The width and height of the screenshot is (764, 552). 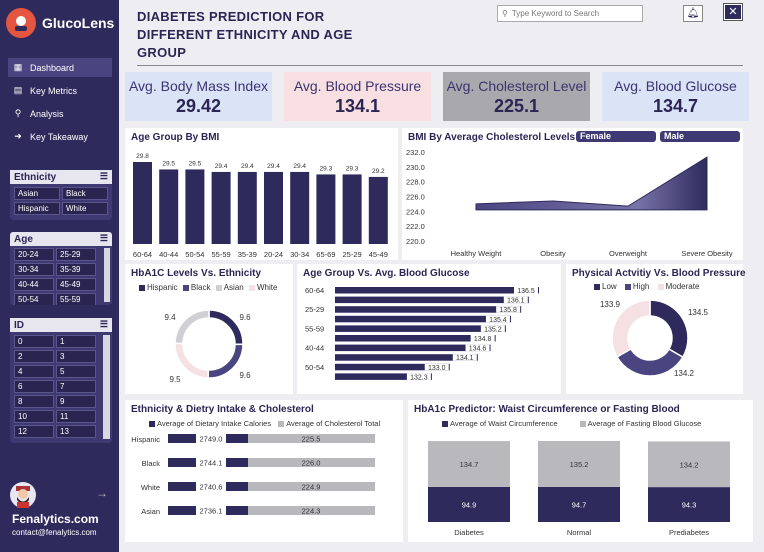 I want to click on id-option: 7, so click(x=76, y=386).